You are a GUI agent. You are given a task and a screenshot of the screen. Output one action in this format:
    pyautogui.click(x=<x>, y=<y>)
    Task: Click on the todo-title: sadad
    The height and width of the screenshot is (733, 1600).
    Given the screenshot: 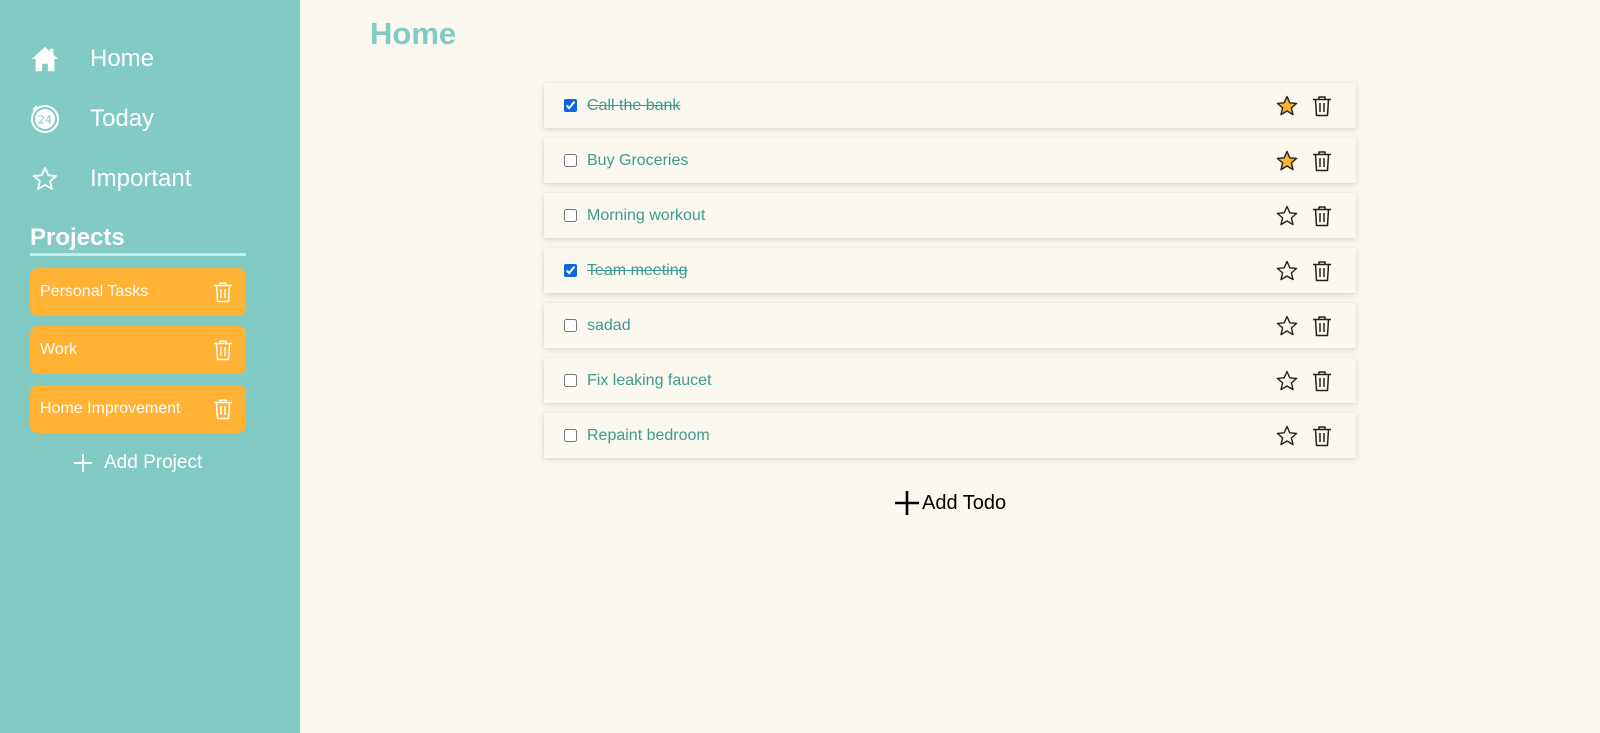 What is the action you would take?
    pyautogui.click(x=931, y=326)
    